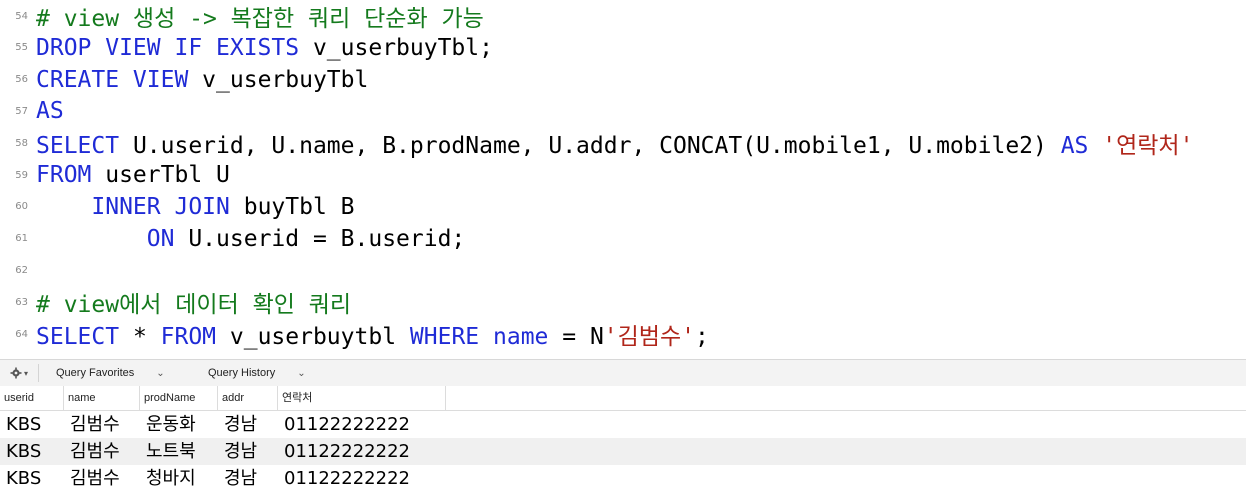 The height and width of the screenshot is (498, 1246). What do you see at coordinates (248, 398) in the screenshot?
I see `column-header-addr: addr` at bounding box center [248, 398].